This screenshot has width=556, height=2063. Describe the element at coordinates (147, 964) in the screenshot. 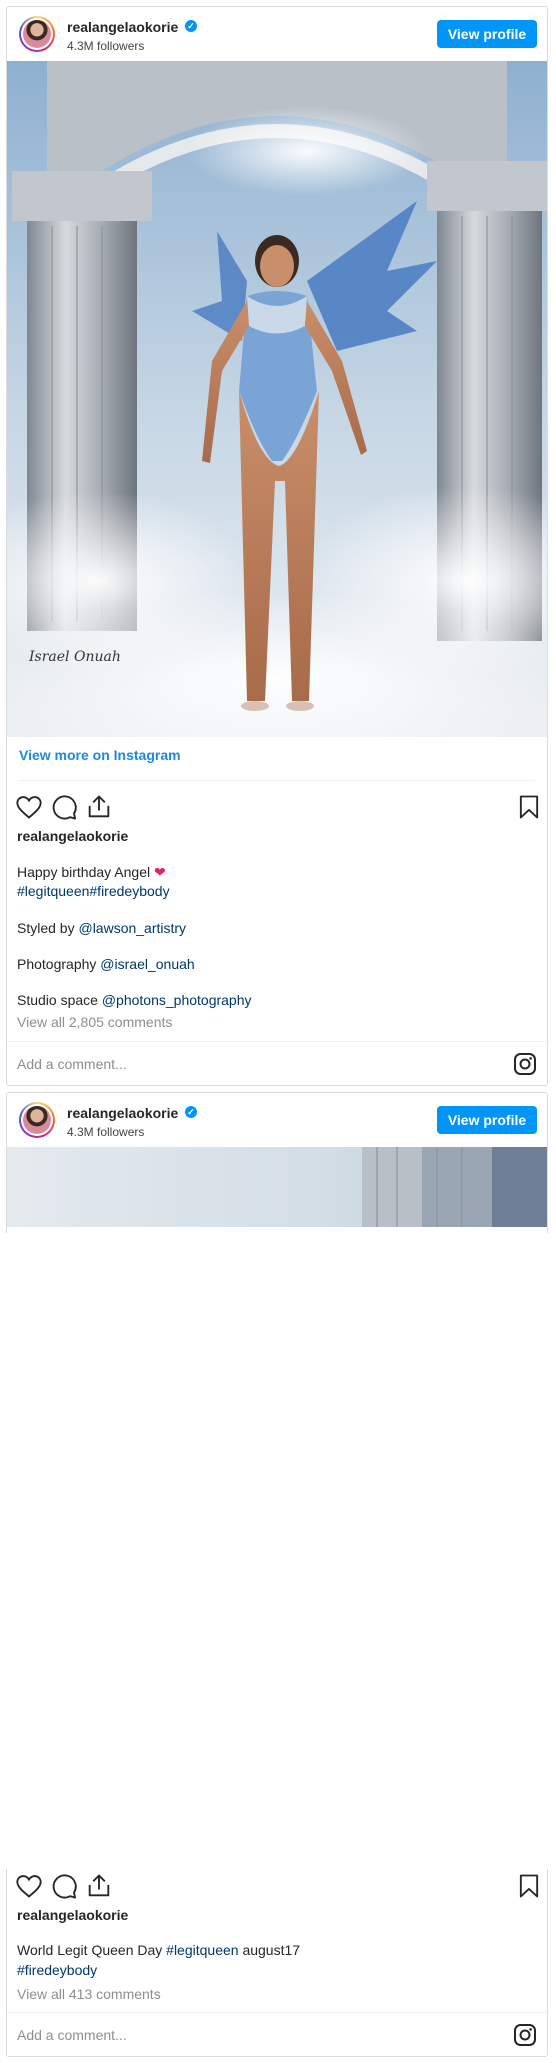

I see `mention-link: @israel_onuah` at that location.